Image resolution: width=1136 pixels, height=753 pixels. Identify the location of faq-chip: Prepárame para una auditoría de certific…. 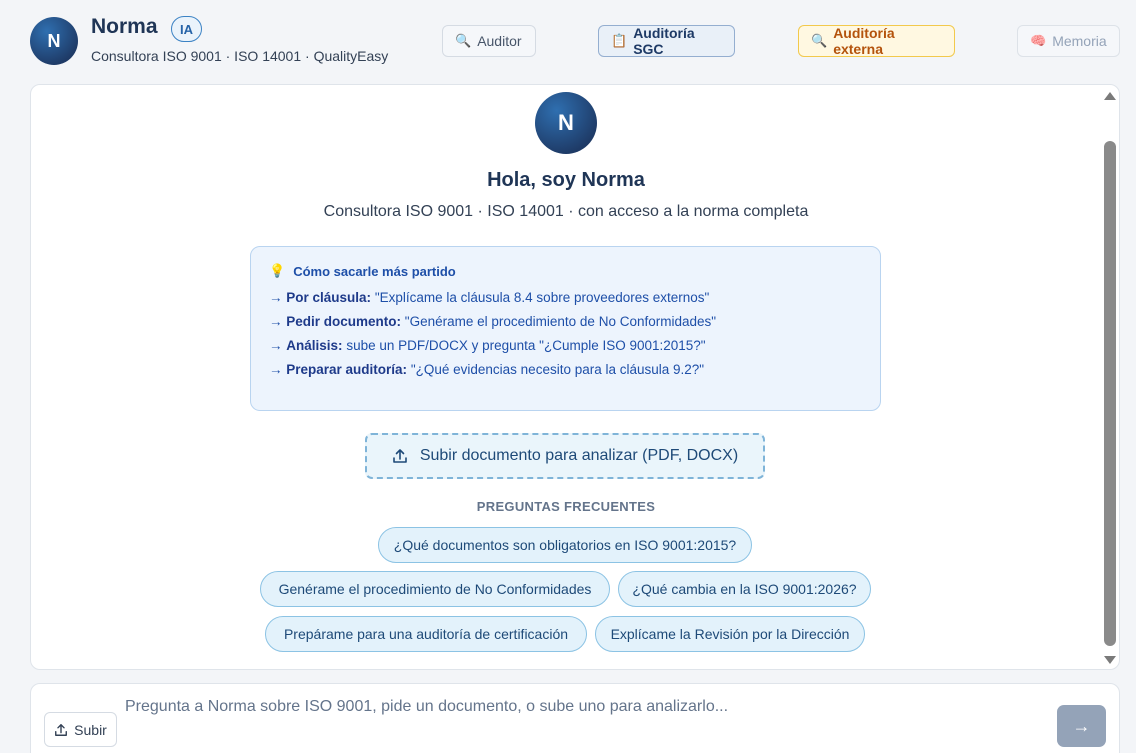
(426, 634).